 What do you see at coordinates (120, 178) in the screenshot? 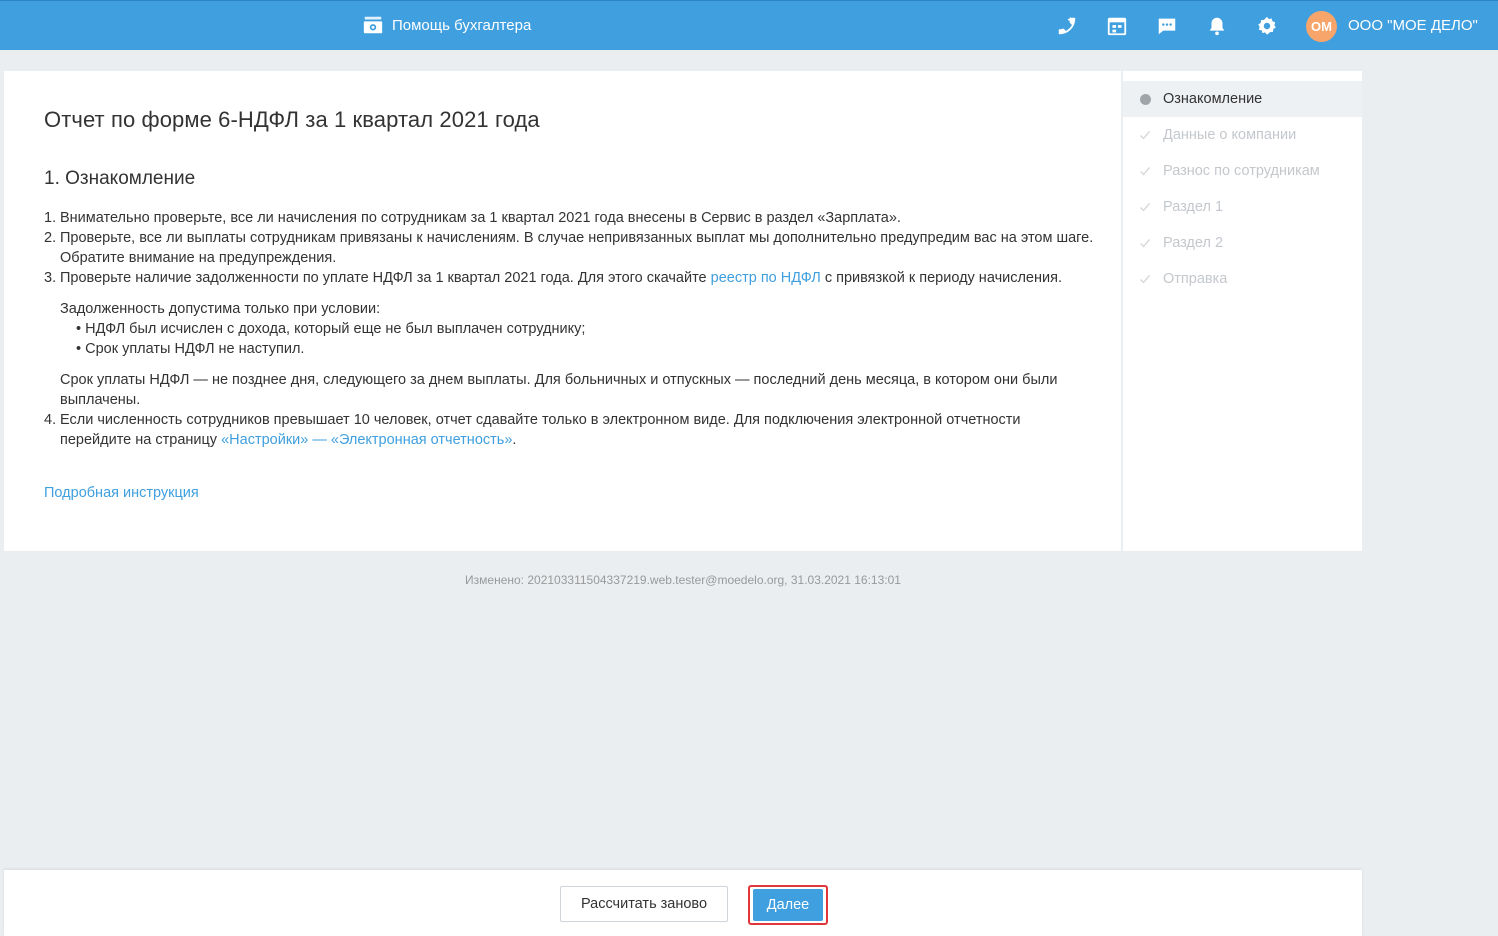
I see `section-title: 1. Ознакомление` at bounding box center [120, 178].